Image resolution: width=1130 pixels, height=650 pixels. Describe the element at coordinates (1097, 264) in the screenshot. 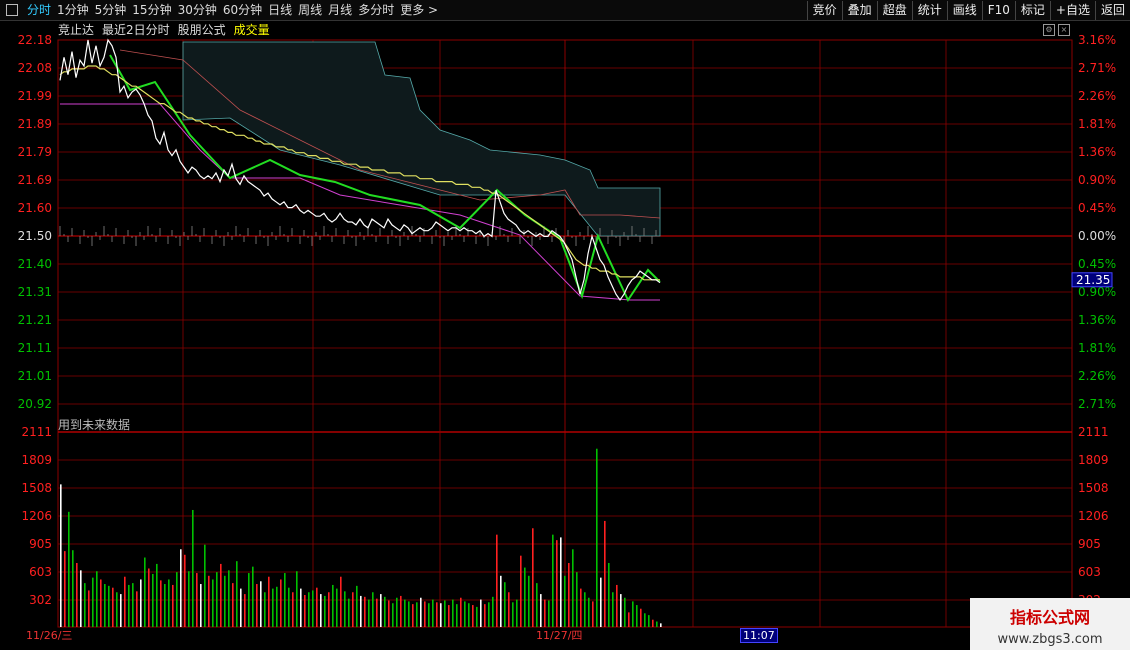

I see `pct-tick-label: 0.45%` at that location.